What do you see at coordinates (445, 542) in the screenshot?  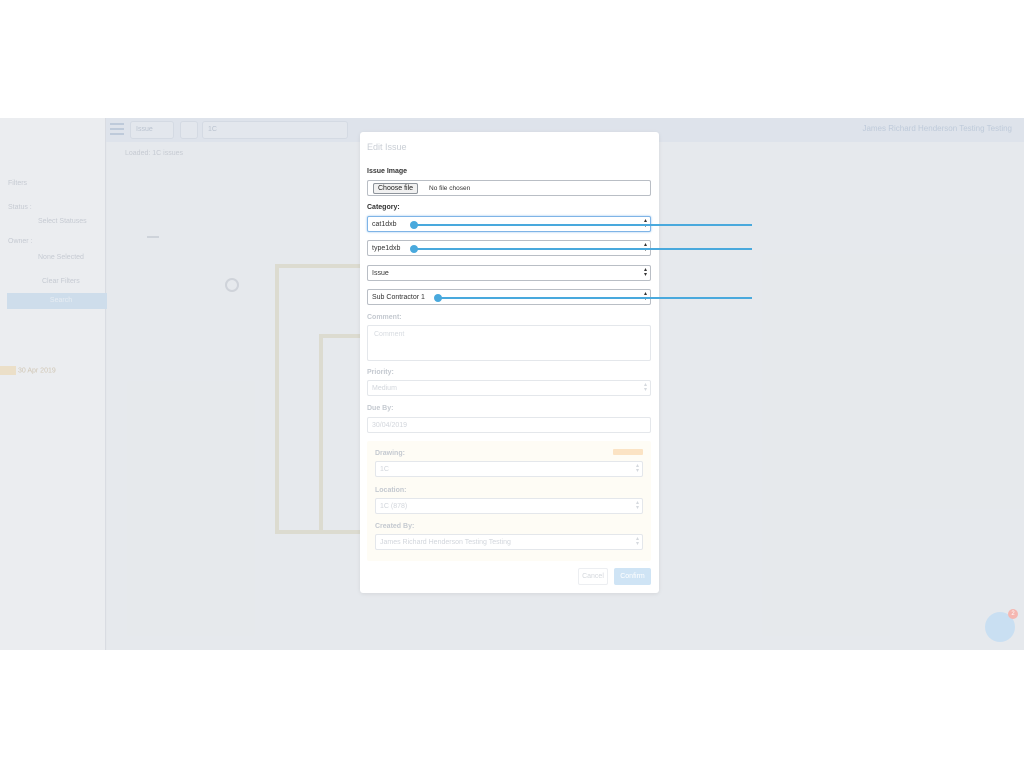 I see `created-by-value: James Richard Henderson Testing Testing` at bounding box center [445, 542].